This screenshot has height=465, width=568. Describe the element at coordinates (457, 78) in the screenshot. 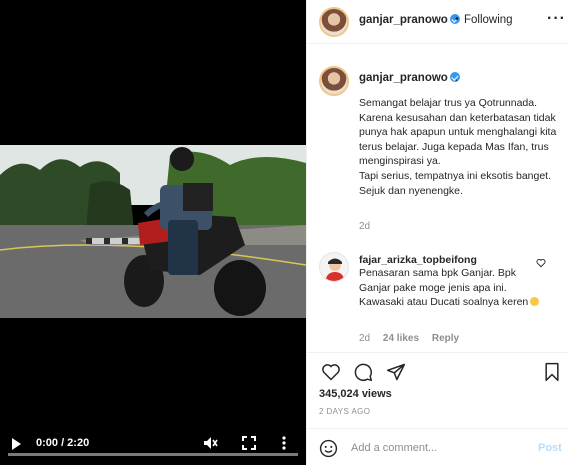

I see `caption-period: .` at that location.